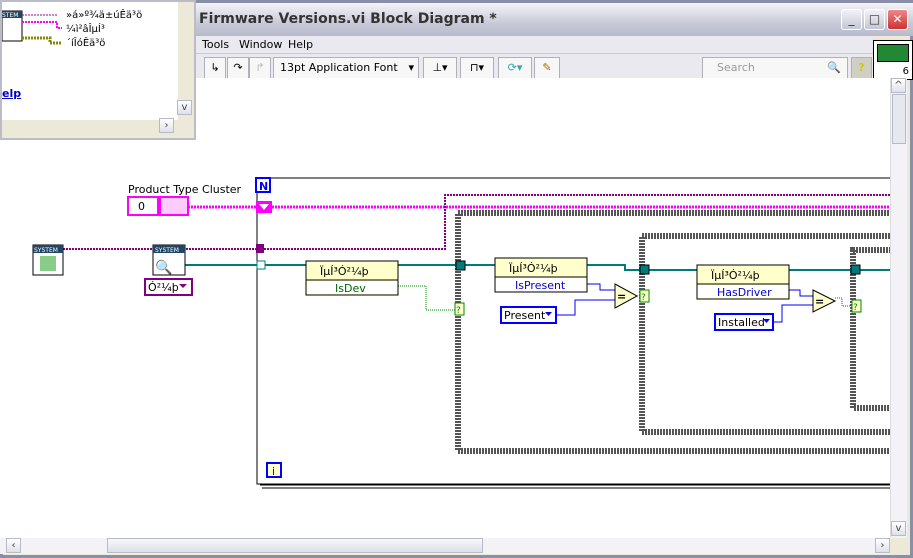  What do you see at coordinates (350, 288) in the screenshot?
I see `property-label: IsDev` at bounding box center [350, 288].